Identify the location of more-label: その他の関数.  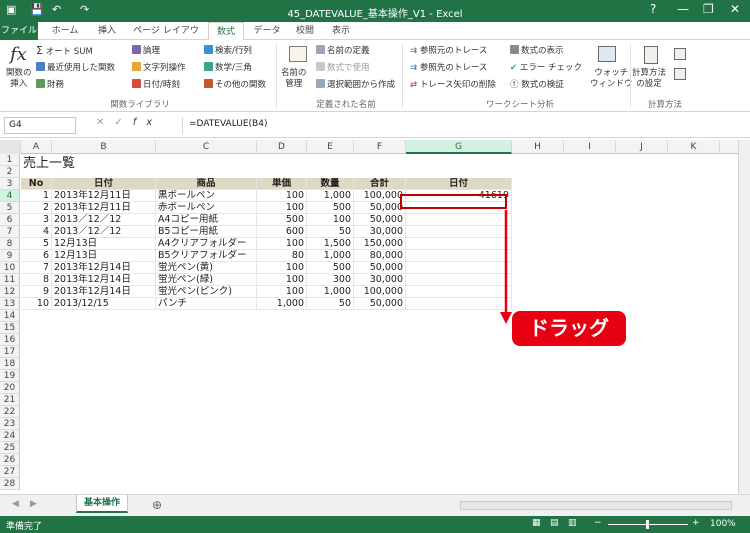
(241, 85).